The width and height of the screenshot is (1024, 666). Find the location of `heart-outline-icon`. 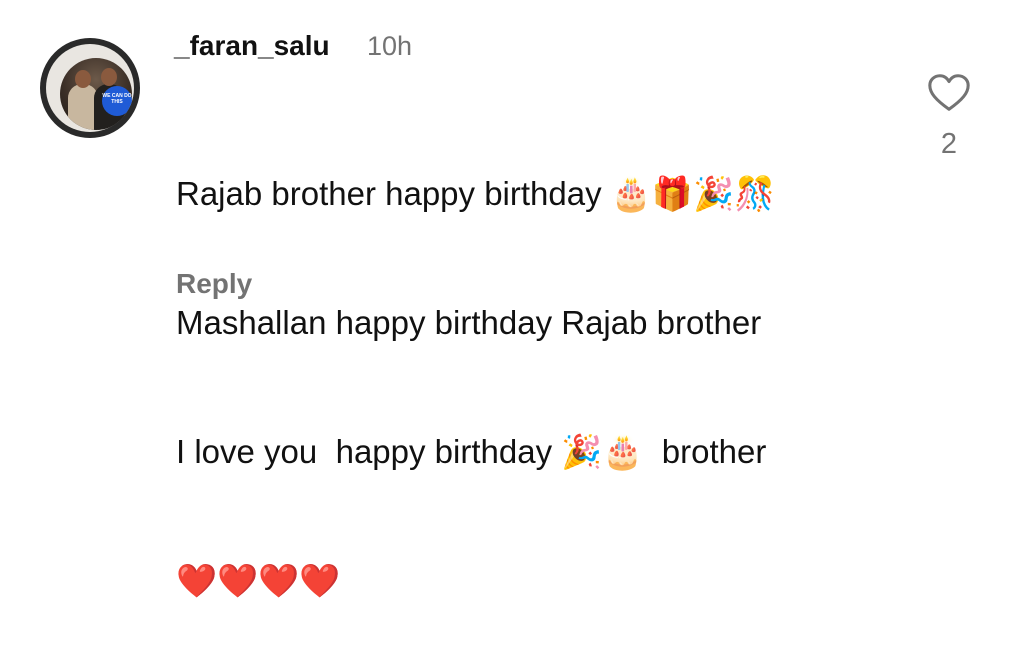

heart-outline-icon is located at coordinates (949, 92).